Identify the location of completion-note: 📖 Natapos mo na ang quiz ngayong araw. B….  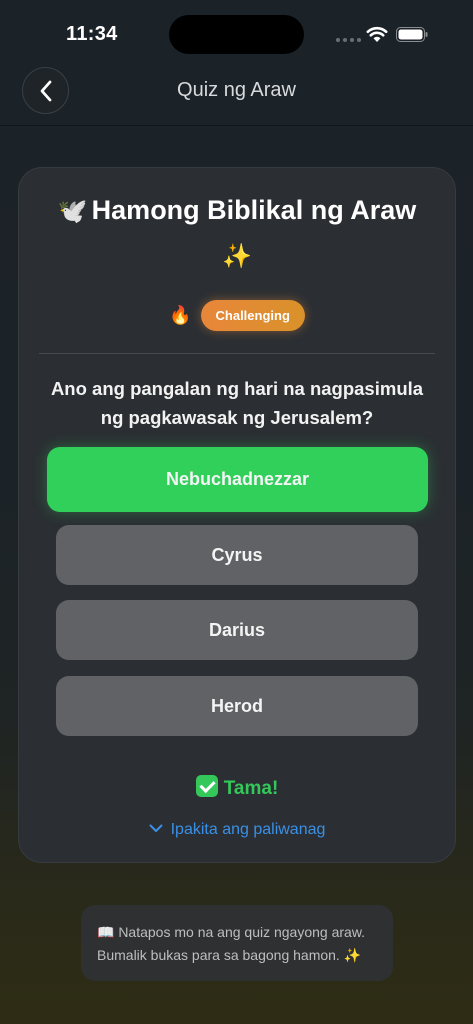
(237, 943).